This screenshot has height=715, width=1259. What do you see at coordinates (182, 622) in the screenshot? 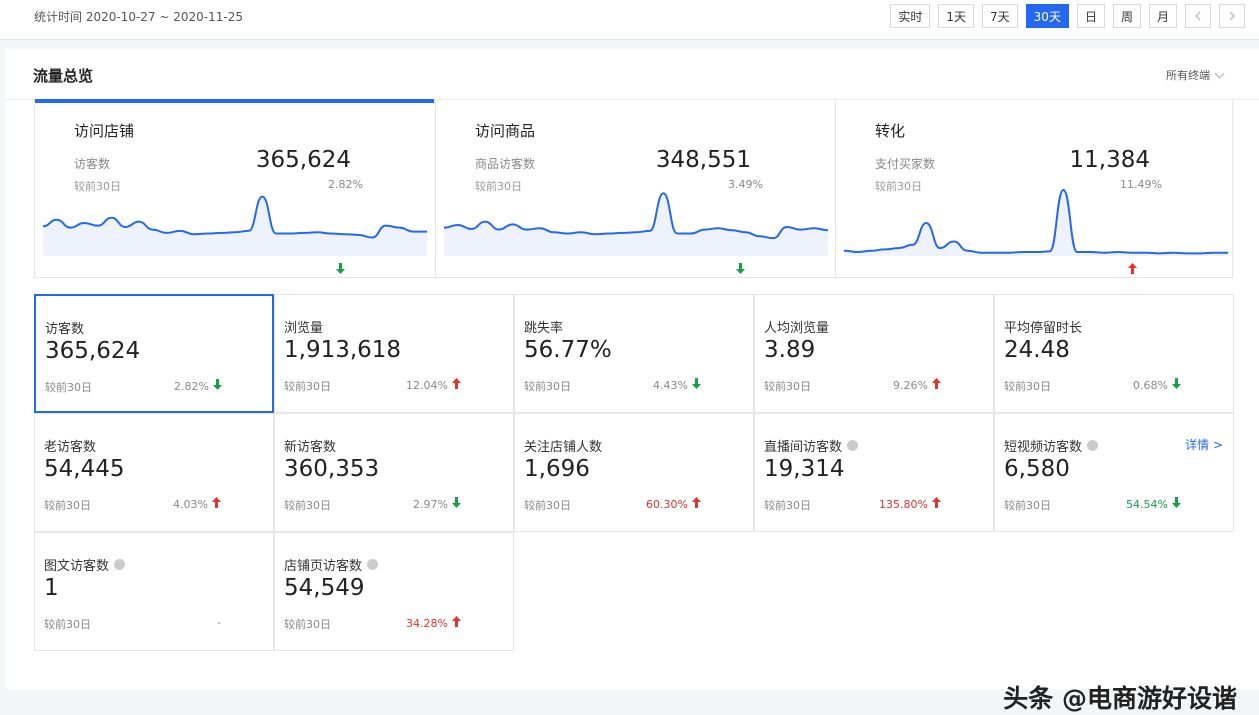
I see `metric-change: -` at bounding box center [182, 622].